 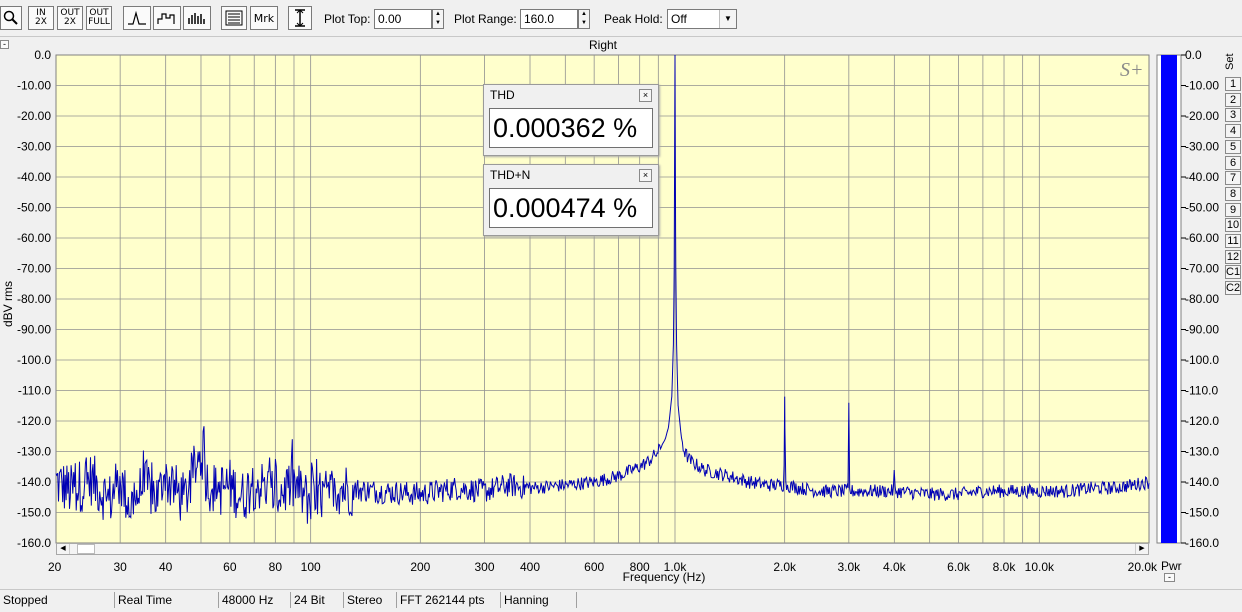 I want to click on thd-title: THD, so click(x=502, y=95).